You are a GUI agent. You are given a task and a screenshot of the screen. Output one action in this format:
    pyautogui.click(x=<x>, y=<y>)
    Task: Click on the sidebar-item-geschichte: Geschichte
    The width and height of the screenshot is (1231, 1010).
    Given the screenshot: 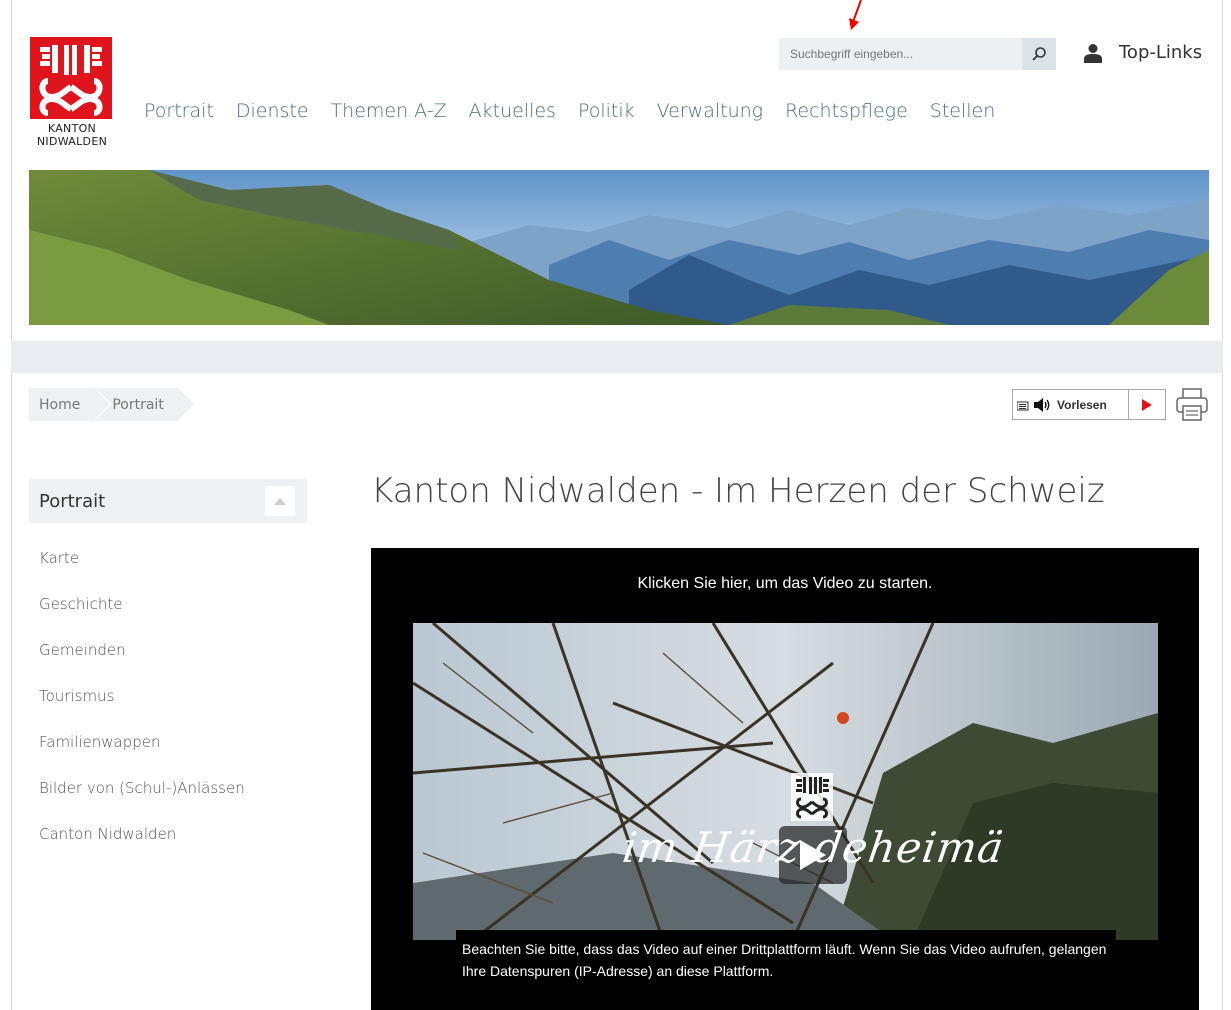 What is the action you would take?
    pyautogui.click(x=142, y=617)
    